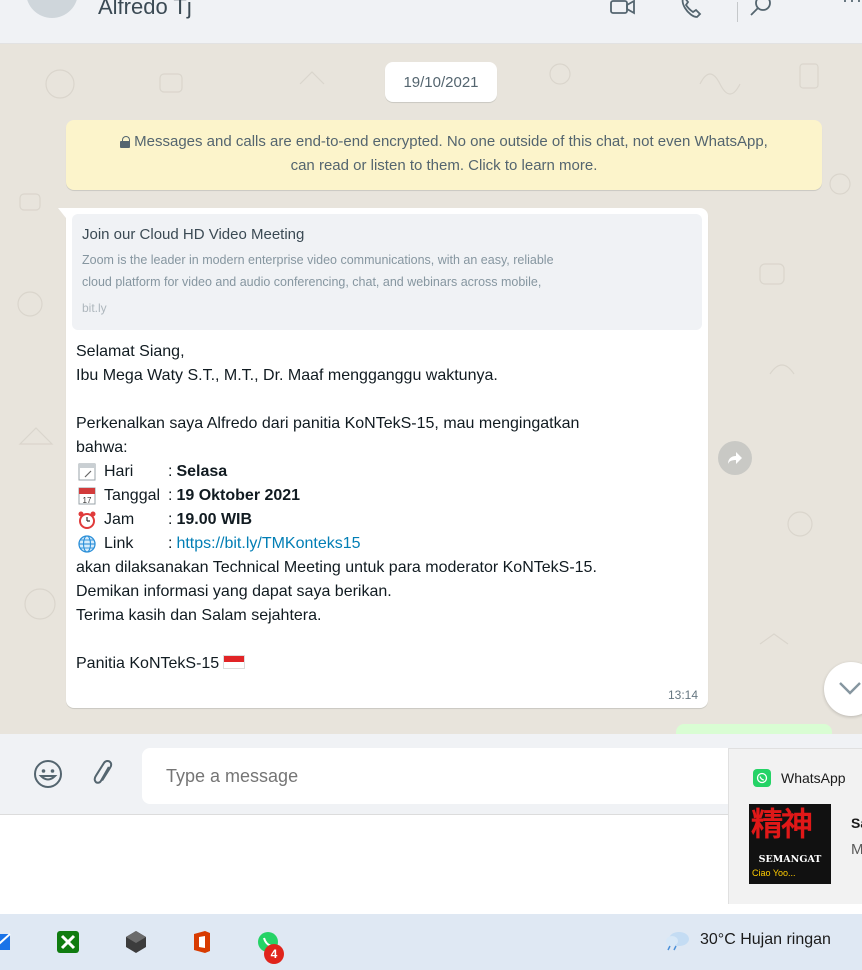 This screenshot has height=970, width=862. I want to click on whatsapp-logo-icon, so click(762, 778).